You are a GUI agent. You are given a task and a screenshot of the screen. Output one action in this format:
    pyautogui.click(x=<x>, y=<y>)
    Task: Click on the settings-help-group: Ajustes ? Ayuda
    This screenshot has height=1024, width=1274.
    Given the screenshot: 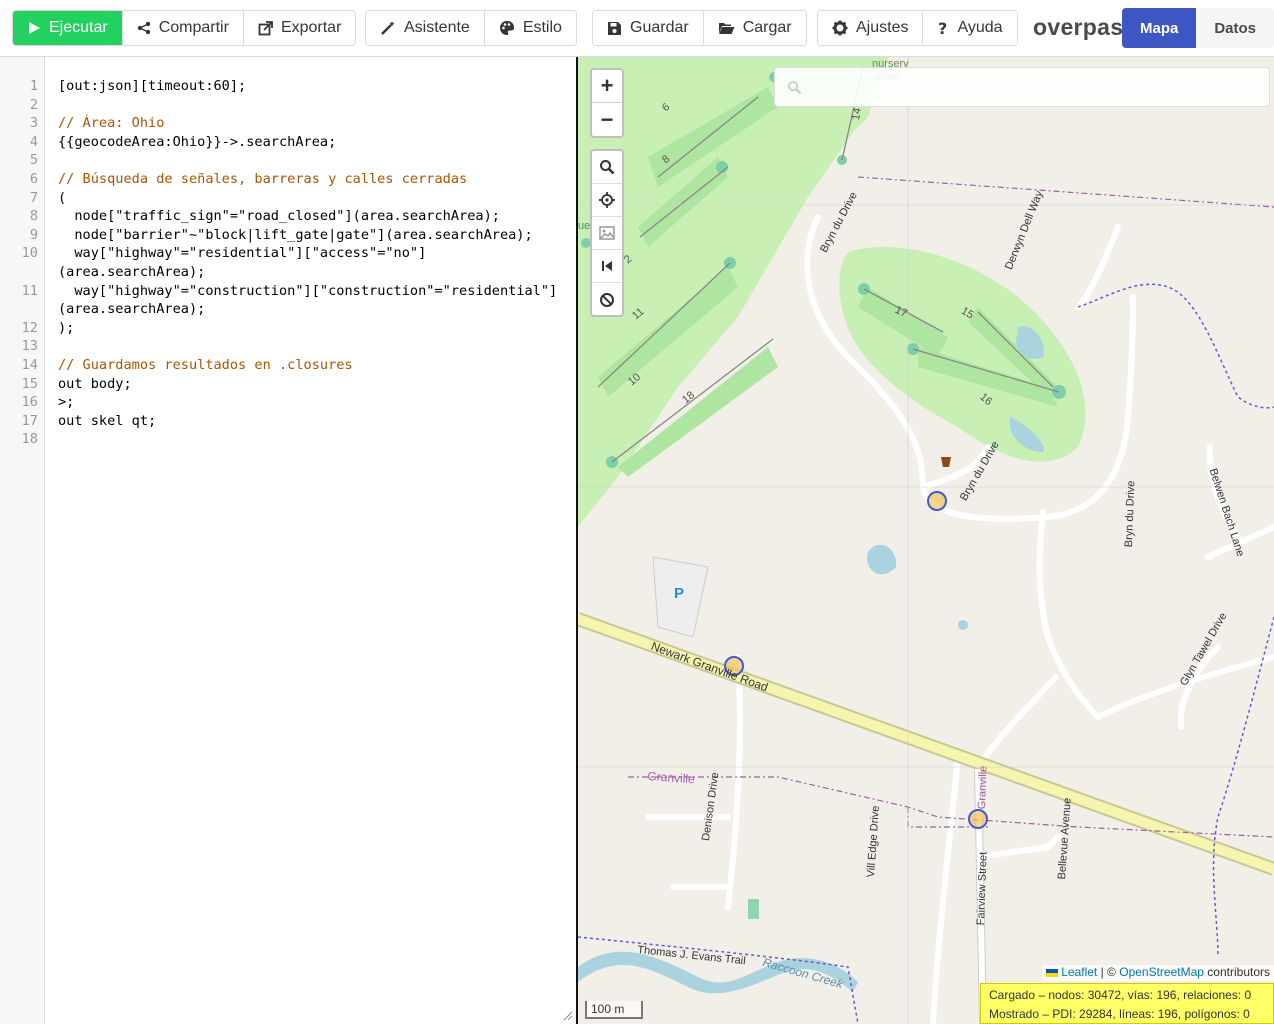 What is the action you would take?
    pyautogui.click(x=917, y=28)
    